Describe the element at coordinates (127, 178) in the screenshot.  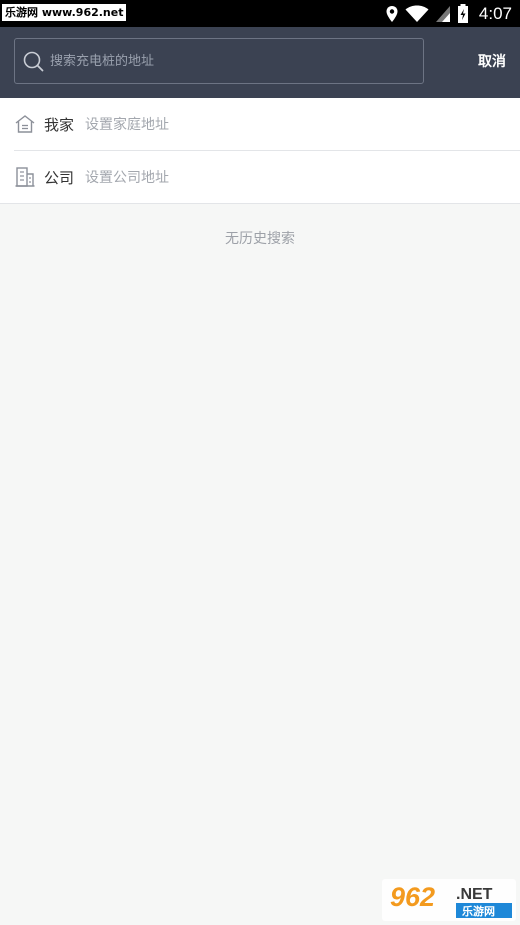
I see `shortcut-hint: 设置公司地址` at that location.